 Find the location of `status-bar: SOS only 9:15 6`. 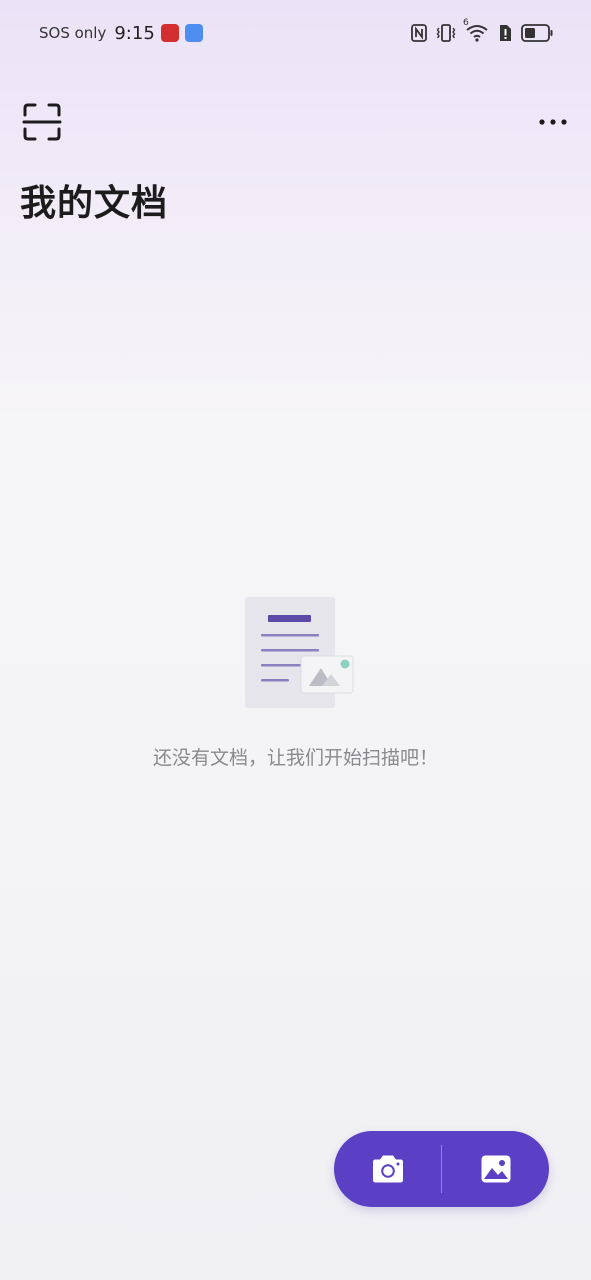

status-bar: SOS only 9:15 6 is located at coordinates (295, 33).